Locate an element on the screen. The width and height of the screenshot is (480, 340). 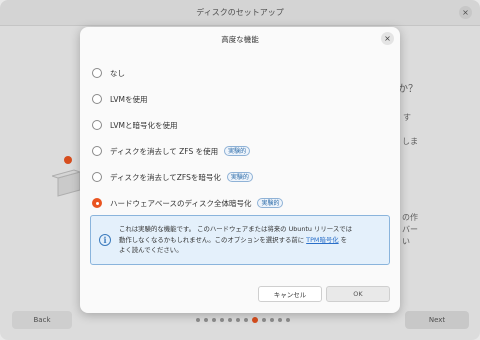
tpm-encryption-link: TPM暗号化 is located at coordinates (322, 240).